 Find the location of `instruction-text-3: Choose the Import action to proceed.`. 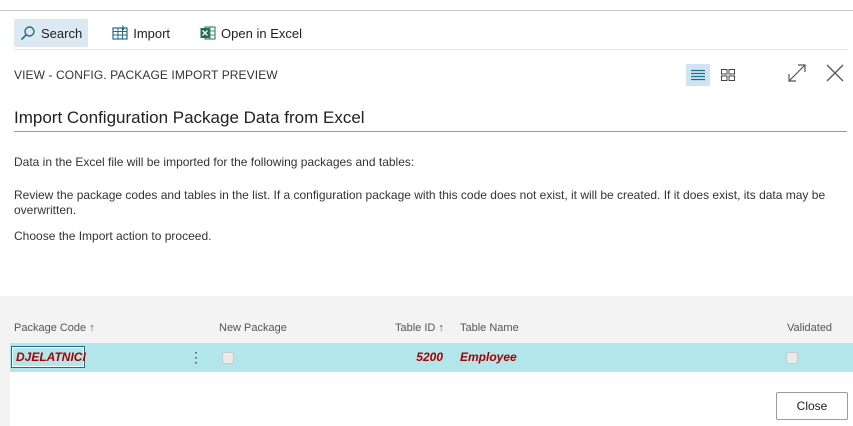

instruction-text-3: Choose the Import action to proceed. is located at coordinates (113, 236).